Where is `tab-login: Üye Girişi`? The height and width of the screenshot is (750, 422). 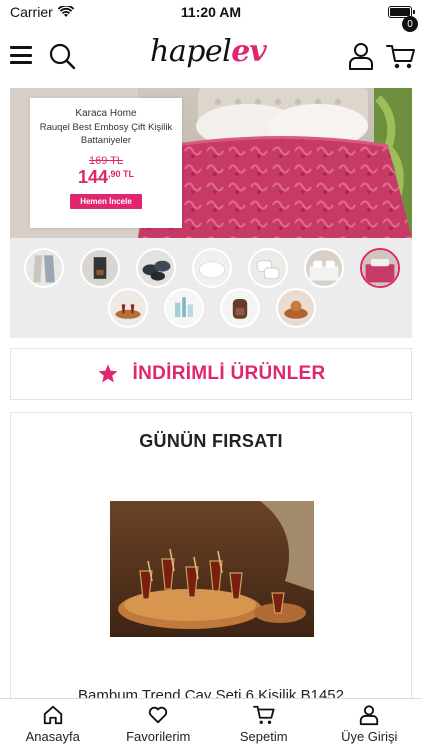
tab-login: Üye Girişi is located at coordinates (369, 724).